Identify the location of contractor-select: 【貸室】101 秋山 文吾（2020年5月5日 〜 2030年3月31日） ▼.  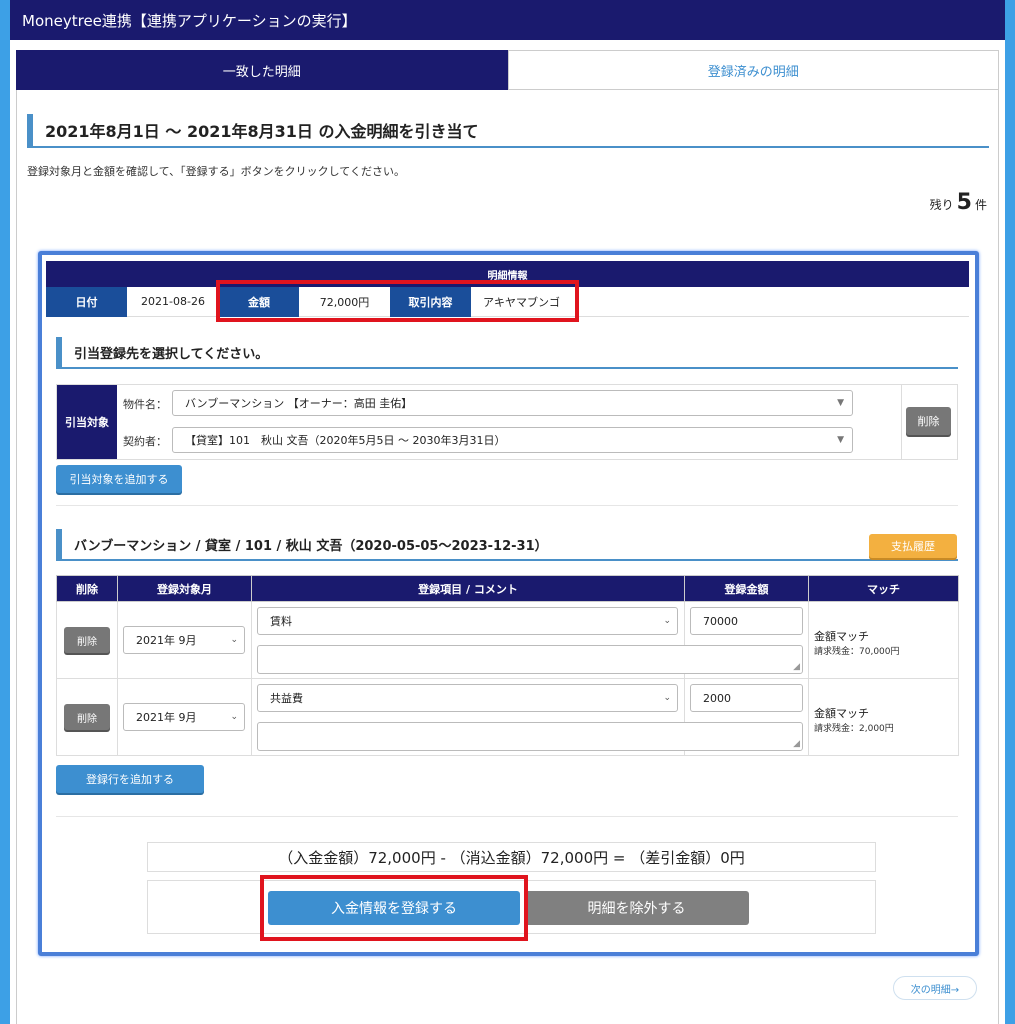
(512, 440).